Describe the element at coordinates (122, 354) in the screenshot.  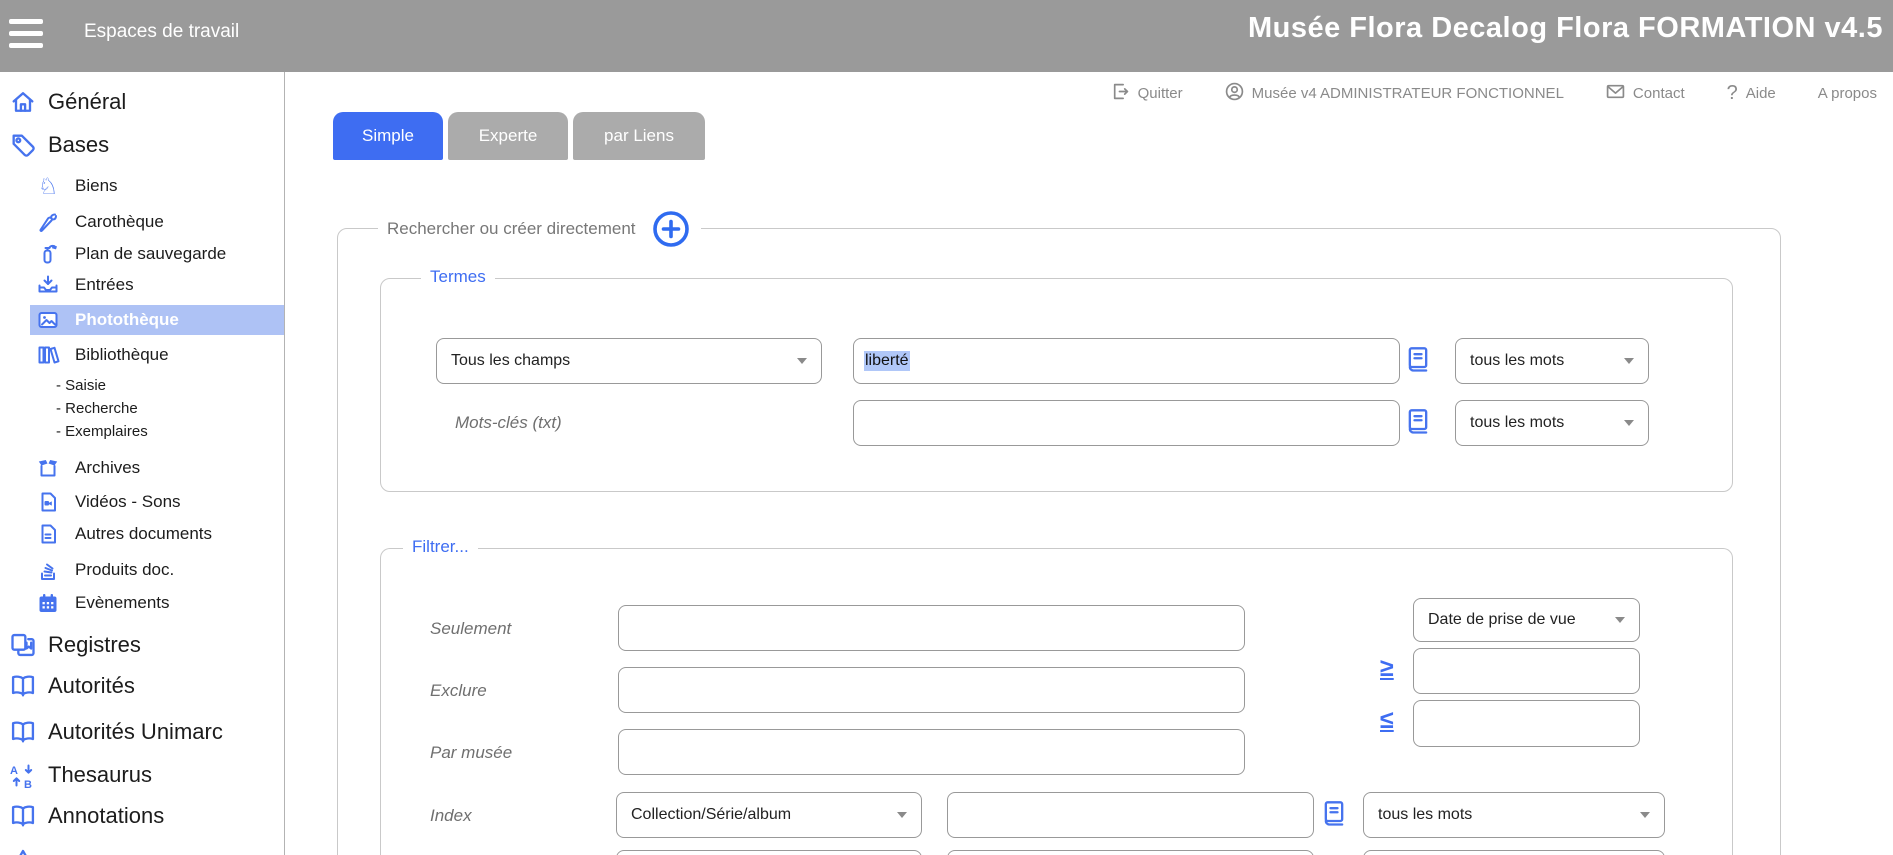
I see `sidebar-item-label: Bibliothèque` at that location.